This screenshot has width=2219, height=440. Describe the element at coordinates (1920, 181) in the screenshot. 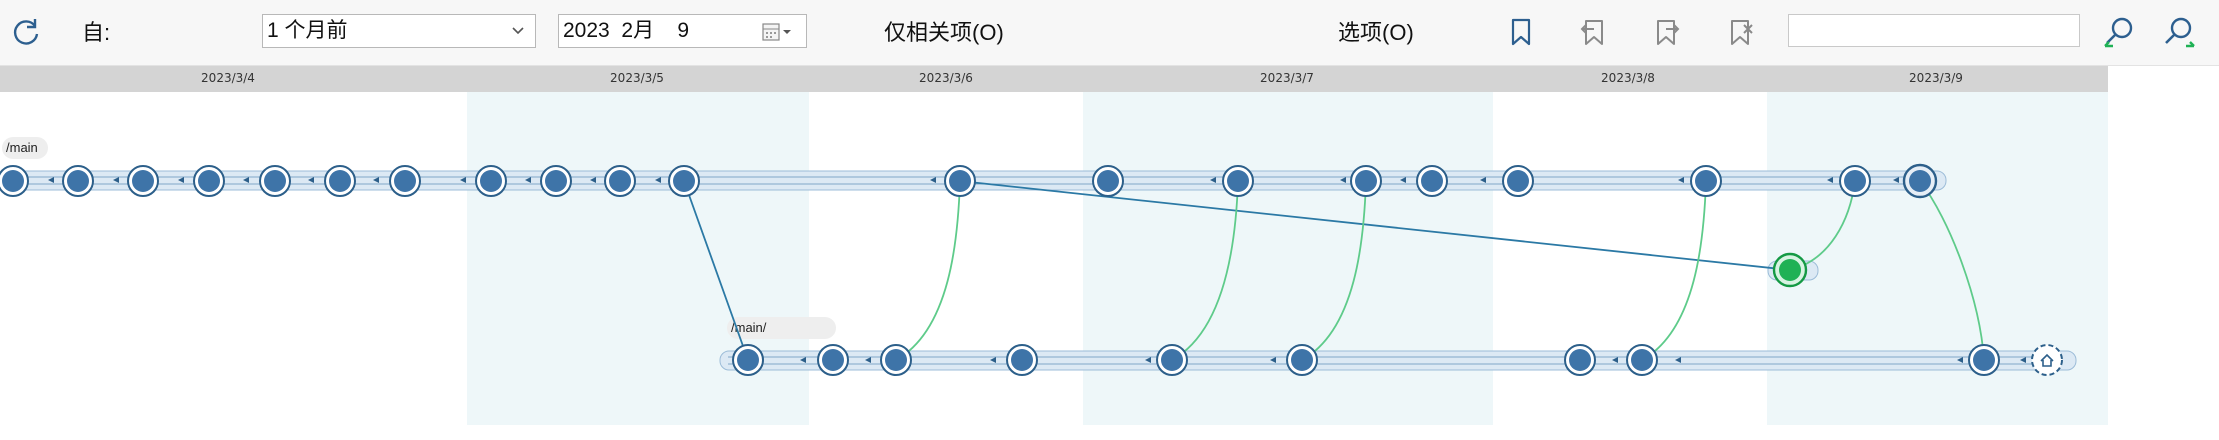

I see `commit-node-head` at that location.